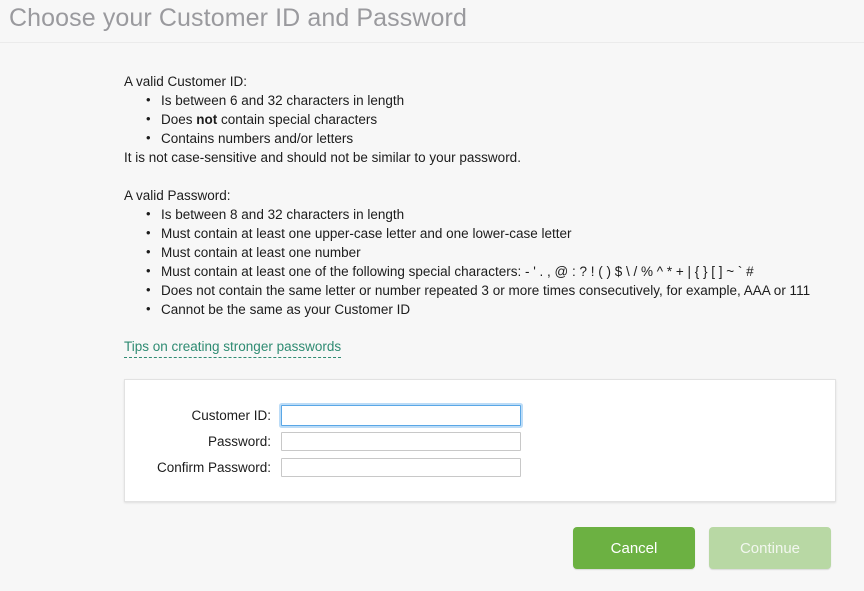  I want to click on confirm-password-row: Confirm Password:, so click(480, 467).